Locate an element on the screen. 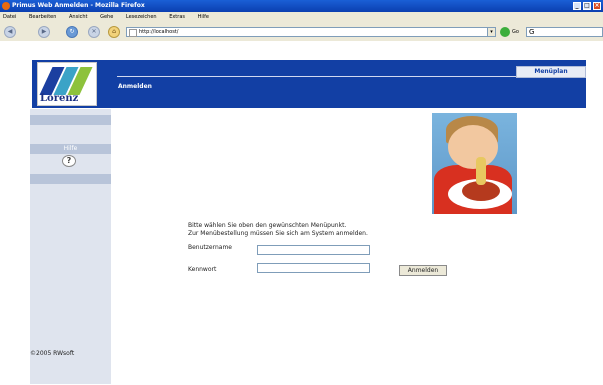  home-icon: ⌂ is located at coordinates (114, 32).